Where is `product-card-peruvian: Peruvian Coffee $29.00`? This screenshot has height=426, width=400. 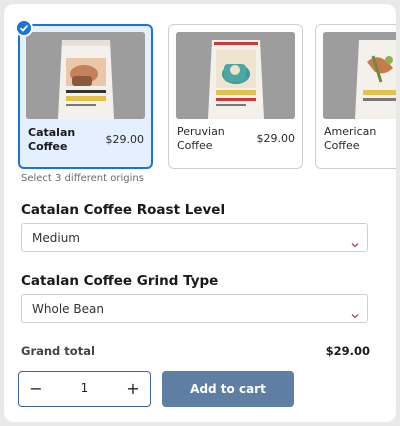 product-card-peruvian: Peruvian Coffee $29.00 is located at coordinates (235, 96).